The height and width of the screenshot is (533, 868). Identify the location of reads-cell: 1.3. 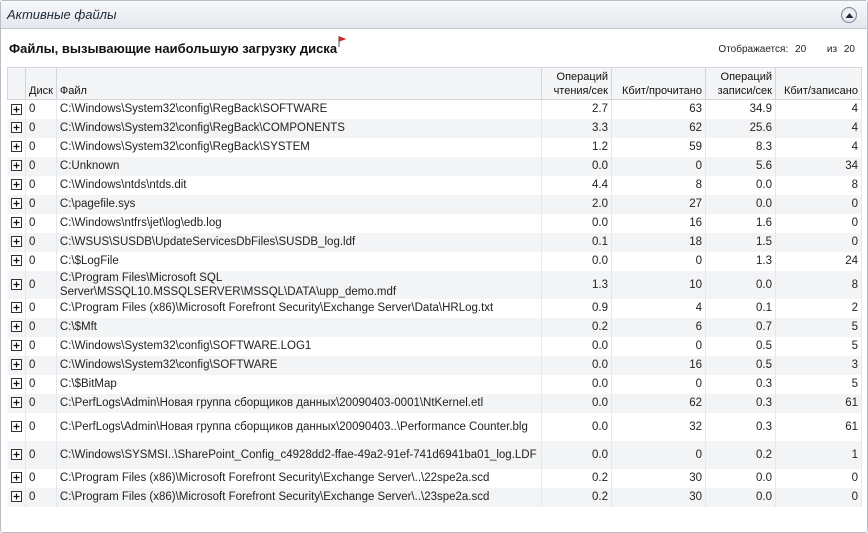
(576, 284).